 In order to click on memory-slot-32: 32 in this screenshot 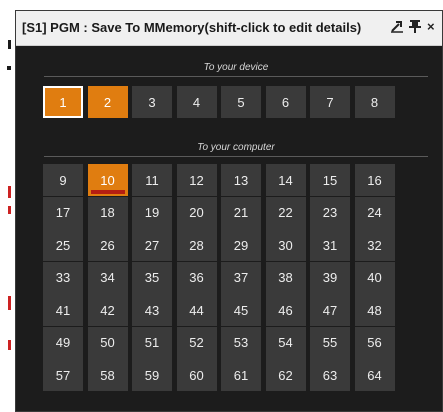, I will do `click(374, 245)`.